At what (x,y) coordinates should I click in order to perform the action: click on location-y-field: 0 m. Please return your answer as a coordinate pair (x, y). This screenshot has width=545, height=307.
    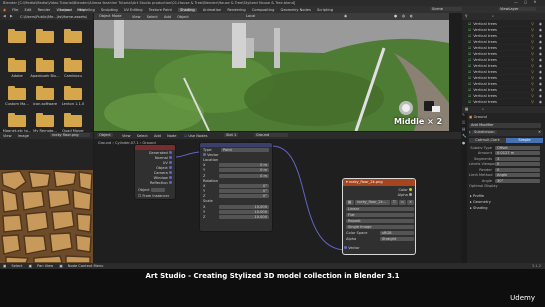
    Looking at the image, I should click on (244, 170).